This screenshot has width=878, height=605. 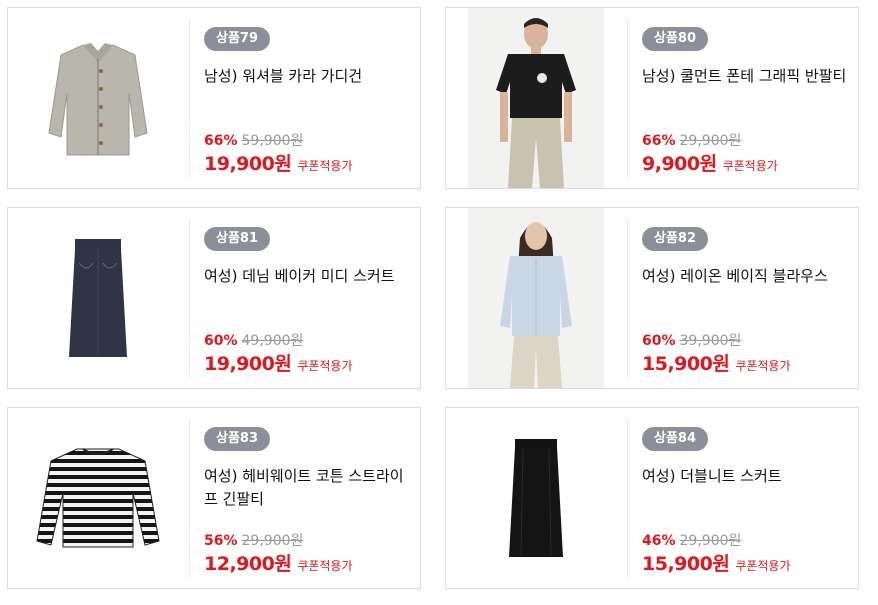 What do you see at coordinates (747, 476) in the screenshot?
I see `product-name: 여성) 더블니트 스커트` at bounding box center [747, 476].